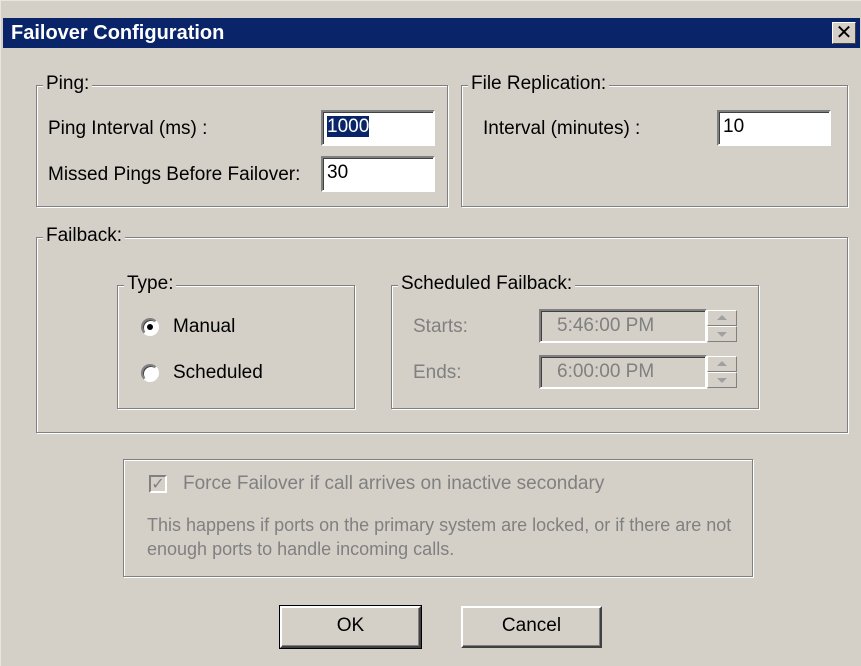 This screenshot has height=666, width=861. What do you see at coordinates (174, 174) in the screenshot?
I see `missed-pings-label: Missed Pings Before Failover:` at bounding box center [174, 174].